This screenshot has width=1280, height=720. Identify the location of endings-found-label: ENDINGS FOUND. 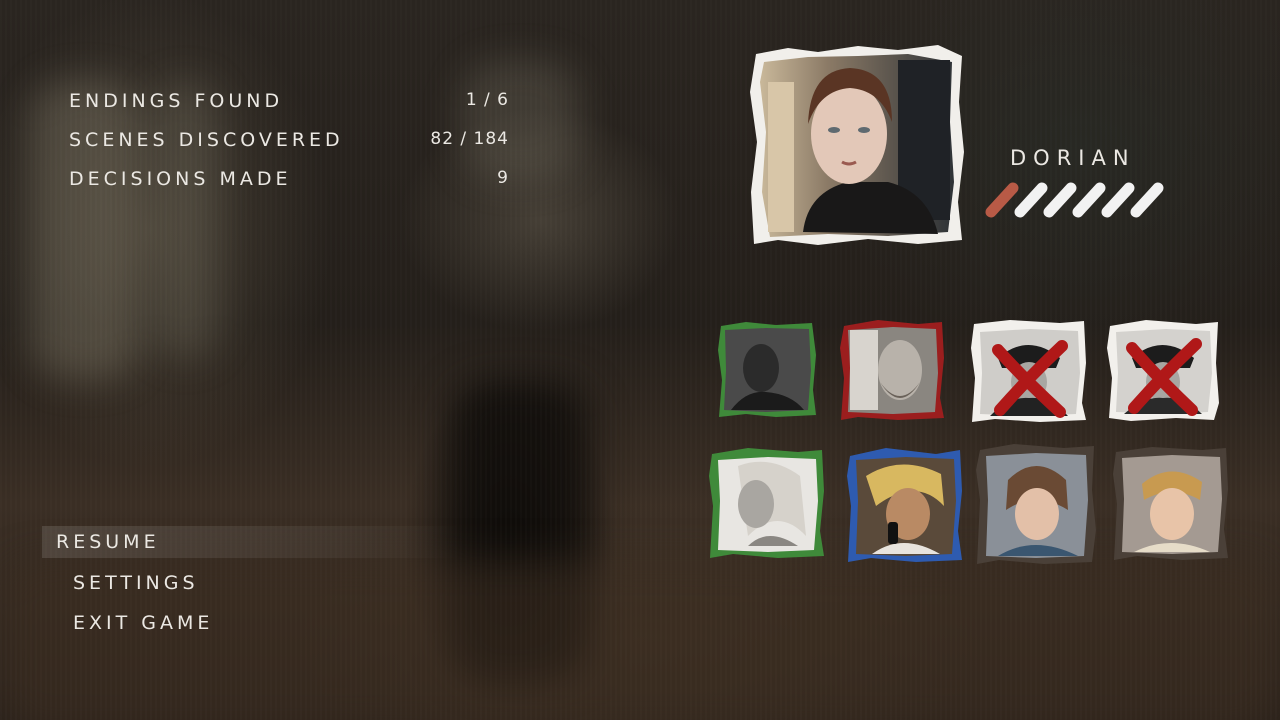
(176, 101).